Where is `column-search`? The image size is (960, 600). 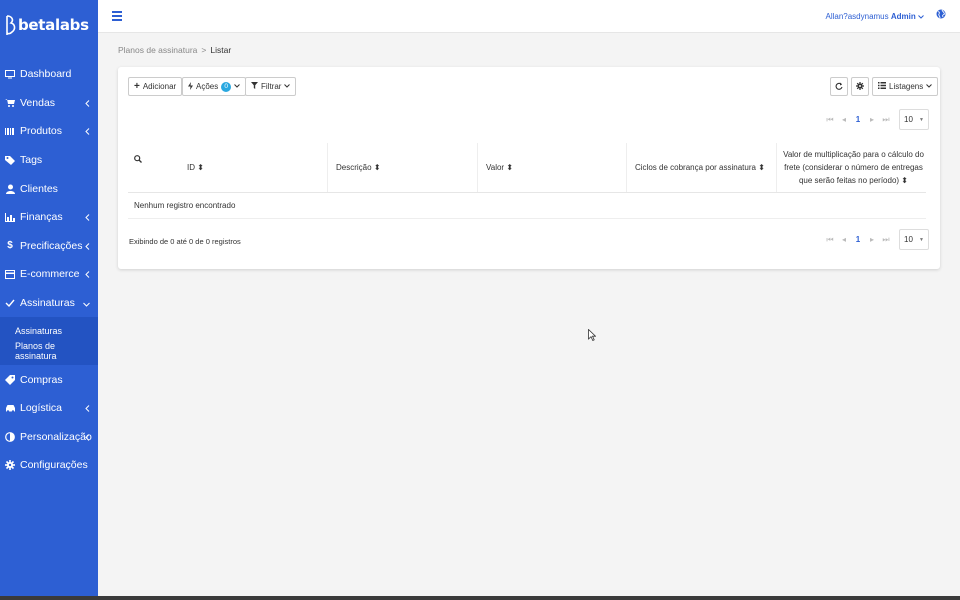 column-search is located at coordinates (153, 167).